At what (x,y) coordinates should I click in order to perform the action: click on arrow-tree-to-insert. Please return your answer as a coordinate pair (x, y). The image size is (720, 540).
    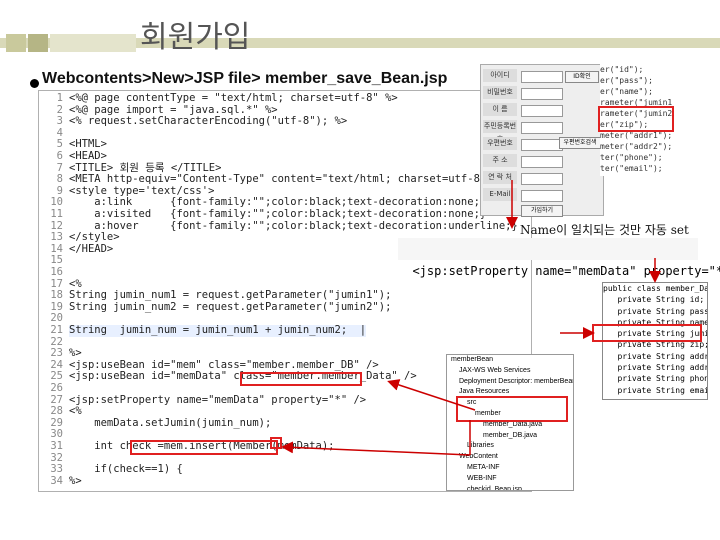
    Looking at the image, I should click on (376, 448).